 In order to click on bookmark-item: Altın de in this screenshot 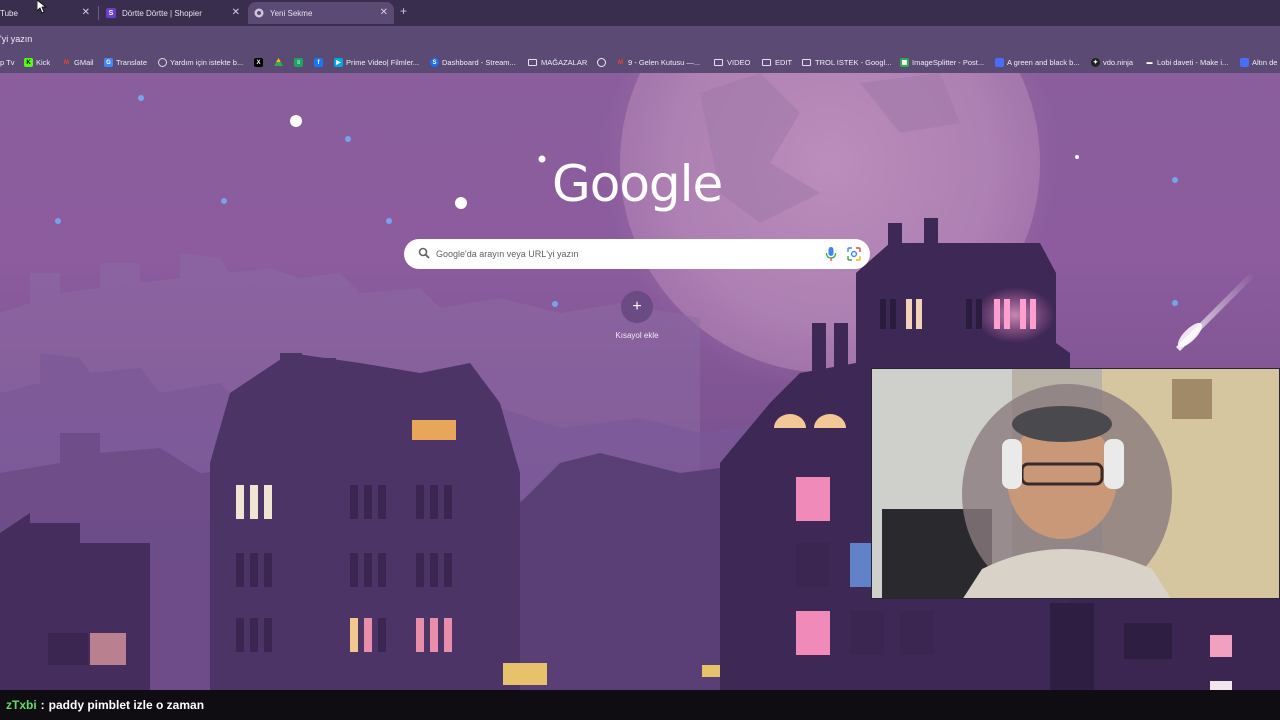, I will do `click(1258, 62)`.